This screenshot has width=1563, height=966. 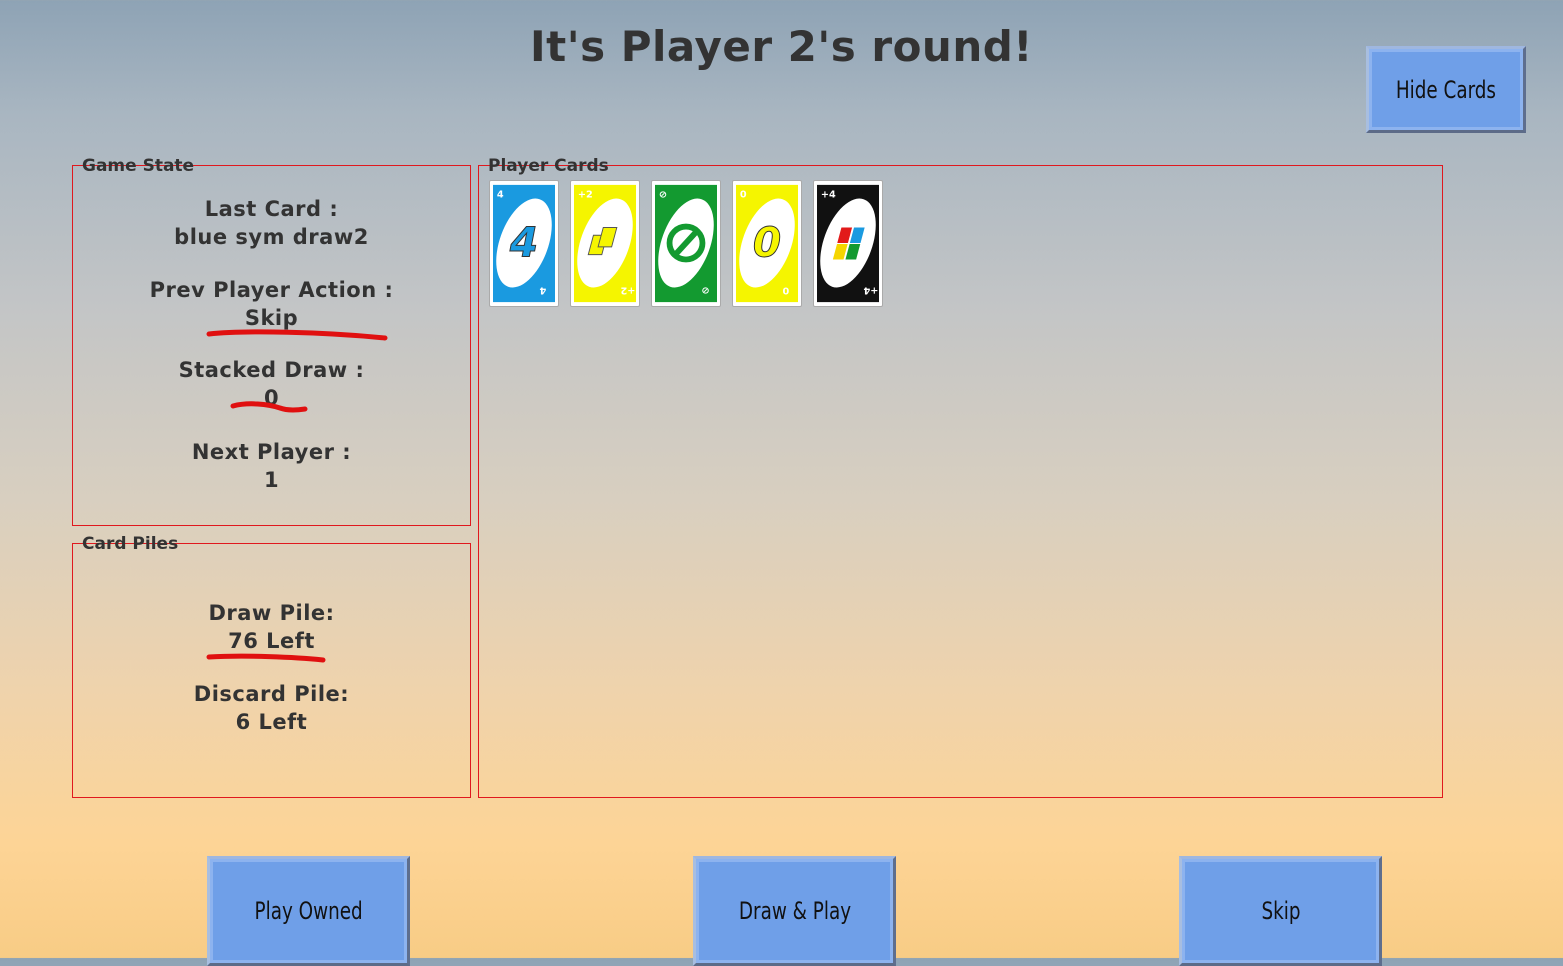 I want to click on play-owned-button: Play Owned, so click(x=308, y=911).